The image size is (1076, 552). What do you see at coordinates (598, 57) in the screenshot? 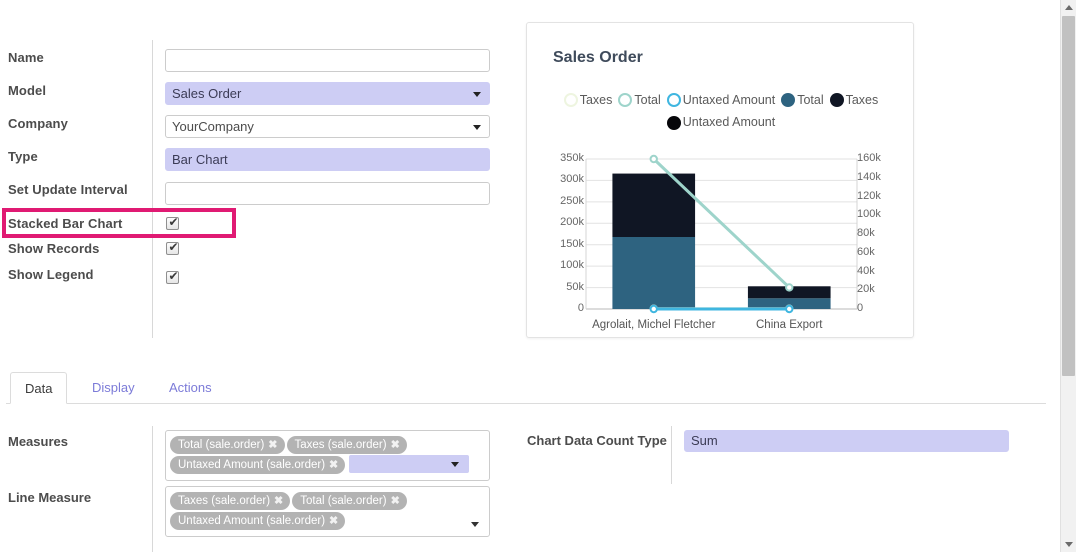
I see `chart-title: Sales Order` at bounding box center [598, 57].